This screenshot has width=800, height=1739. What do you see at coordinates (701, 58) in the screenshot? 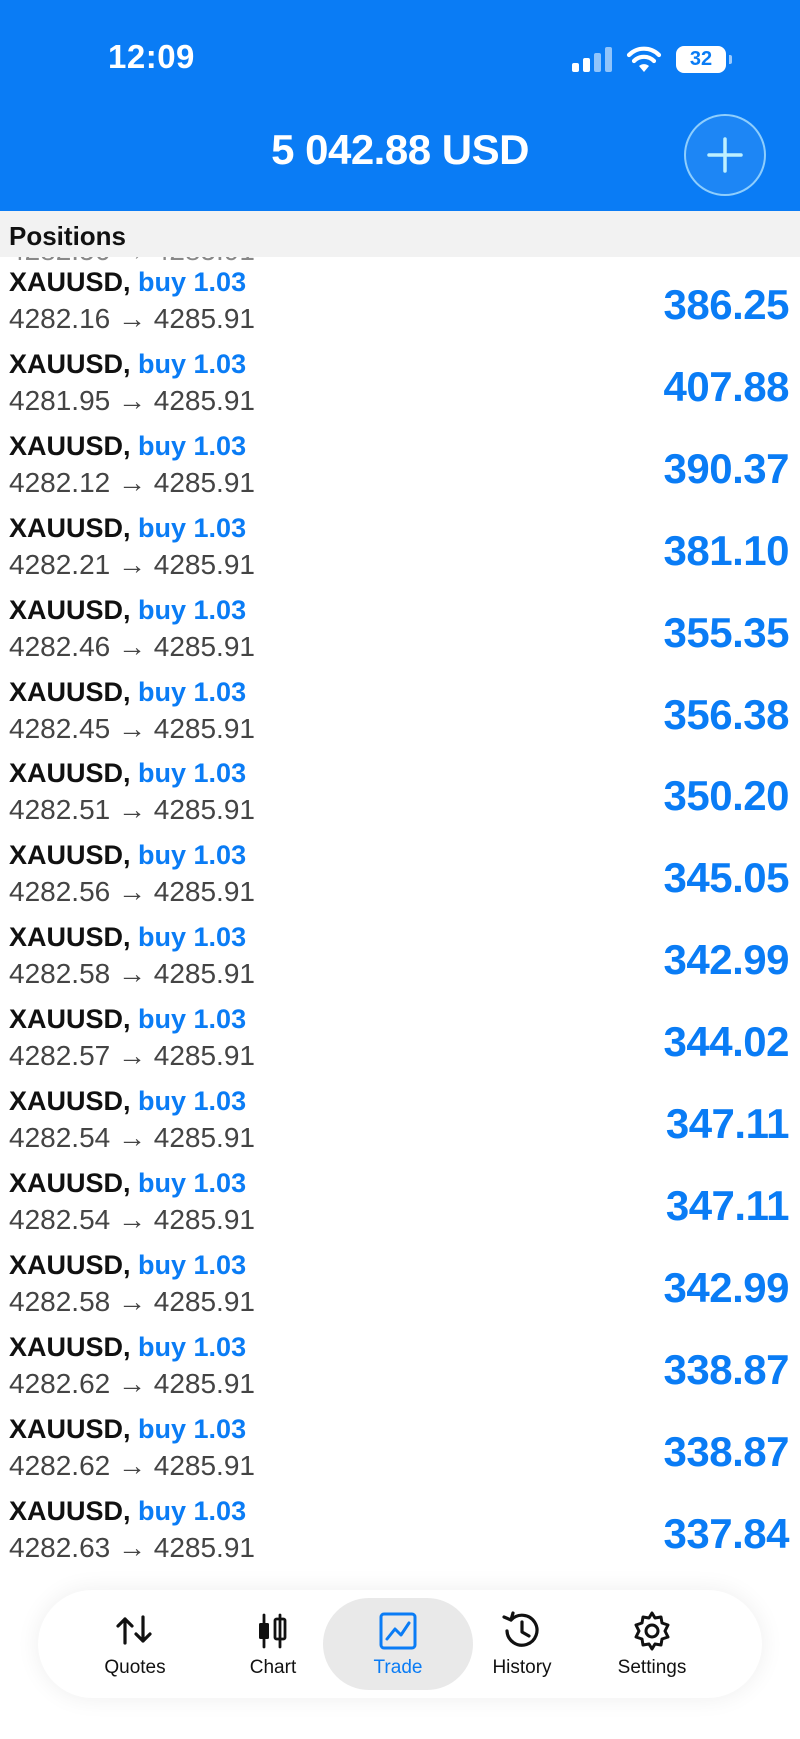
I see `battery-level: 32` at bounding box center [701, 58].